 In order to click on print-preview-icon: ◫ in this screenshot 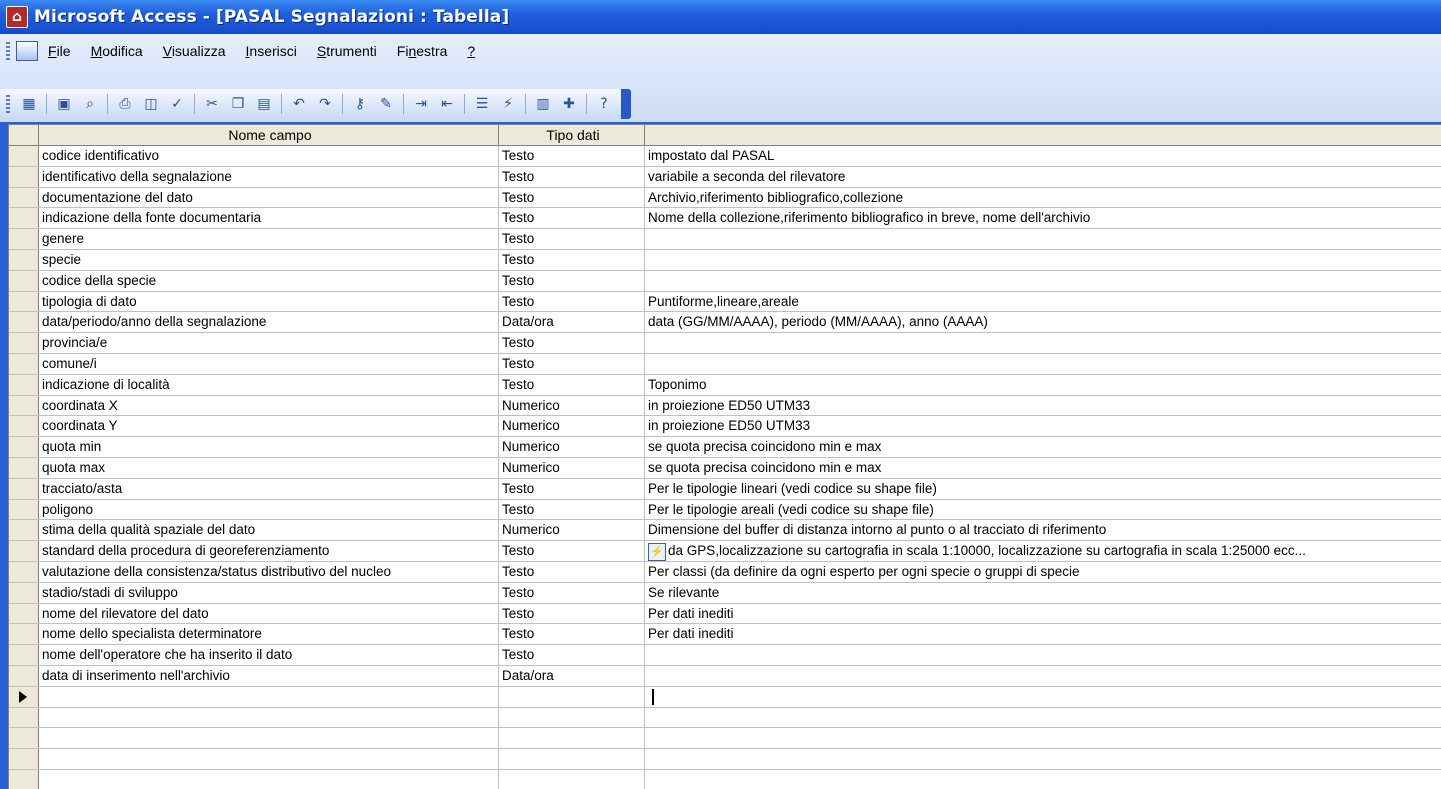, I will do `click(151, 104)`.